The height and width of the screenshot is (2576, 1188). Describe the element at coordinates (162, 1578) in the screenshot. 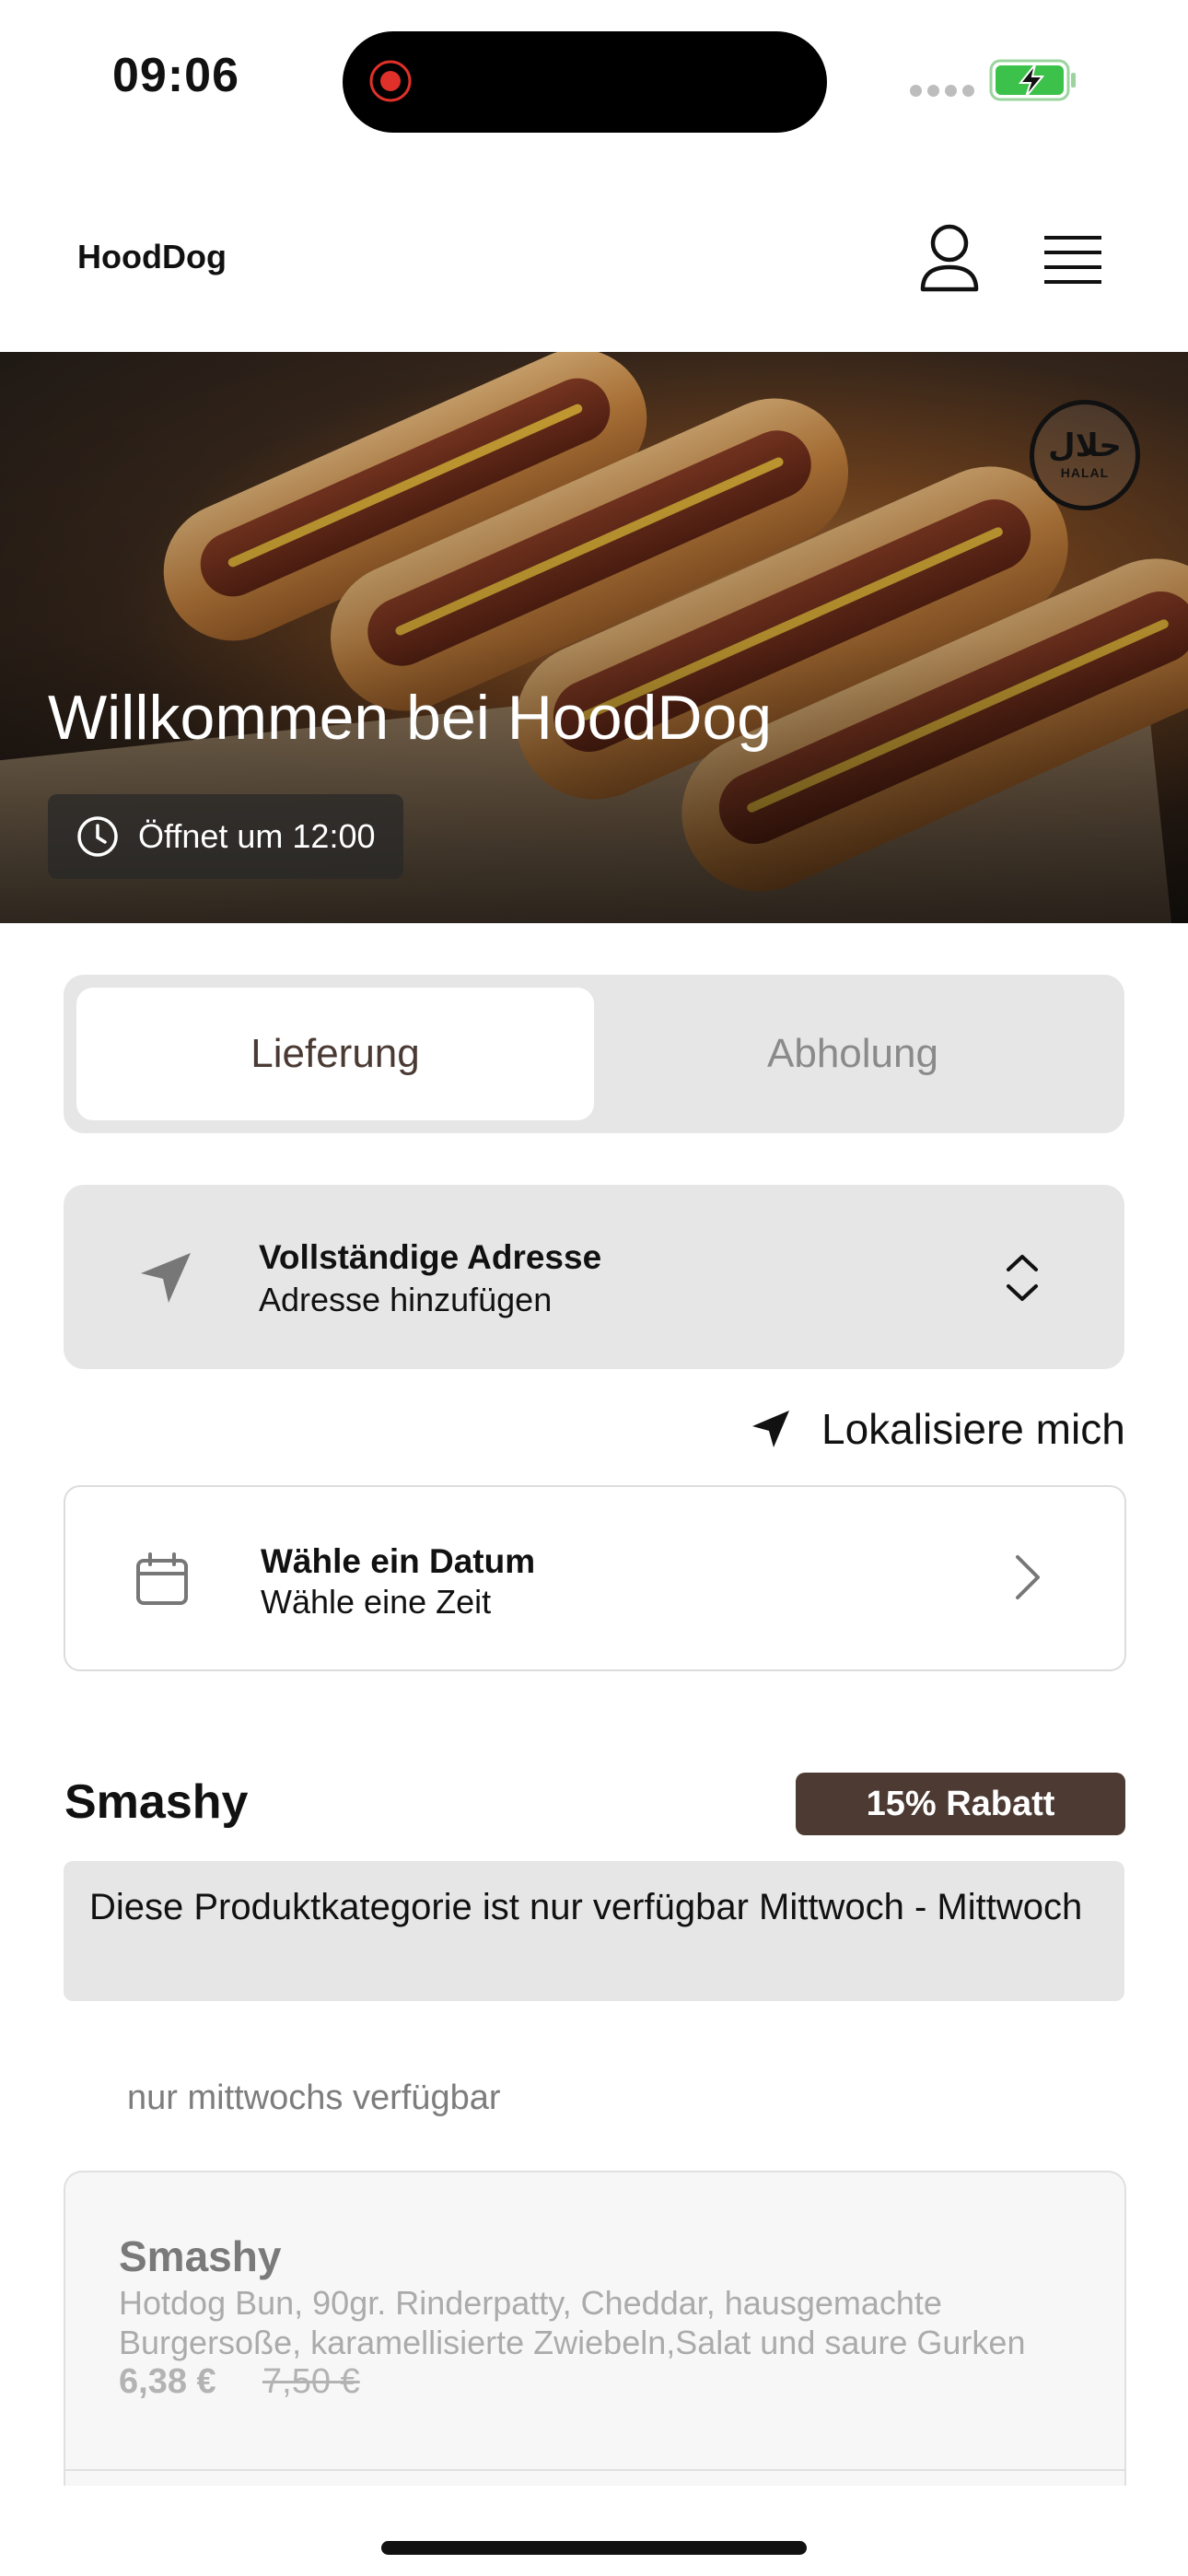

I see `calendar-icon` at that location.